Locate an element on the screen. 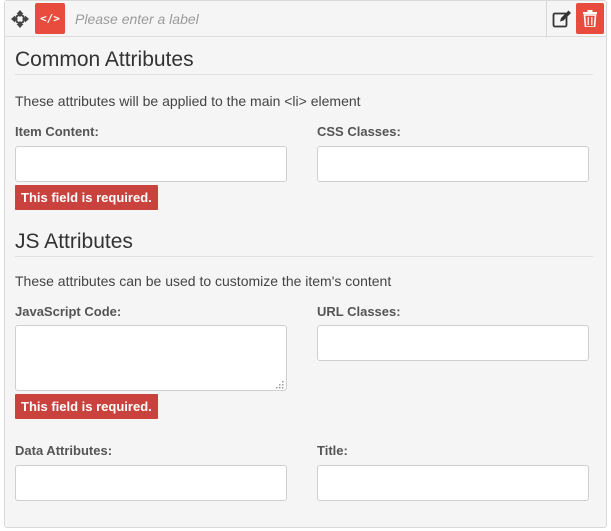  resize-grip-icon is located at coordinates (280, 385).